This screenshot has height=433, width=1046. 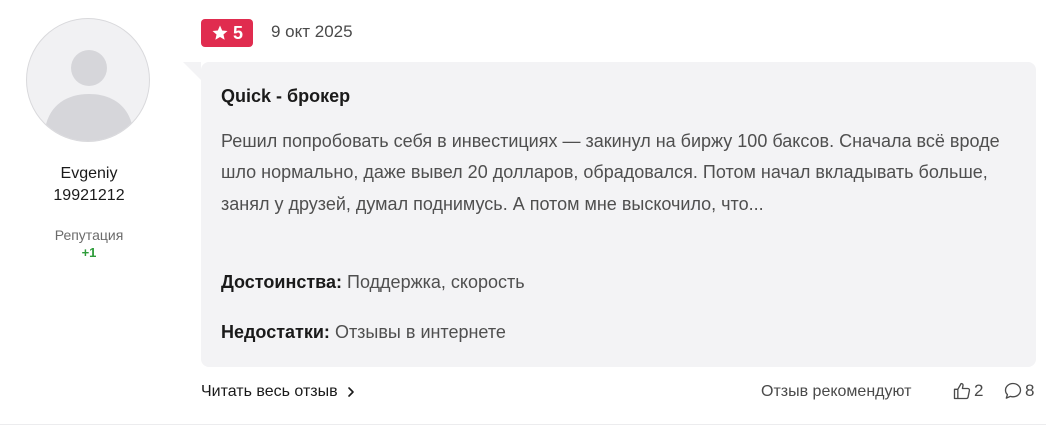 I want to click on recommend-label: Отзыв рекомендуют, so click(x=836, y=391).